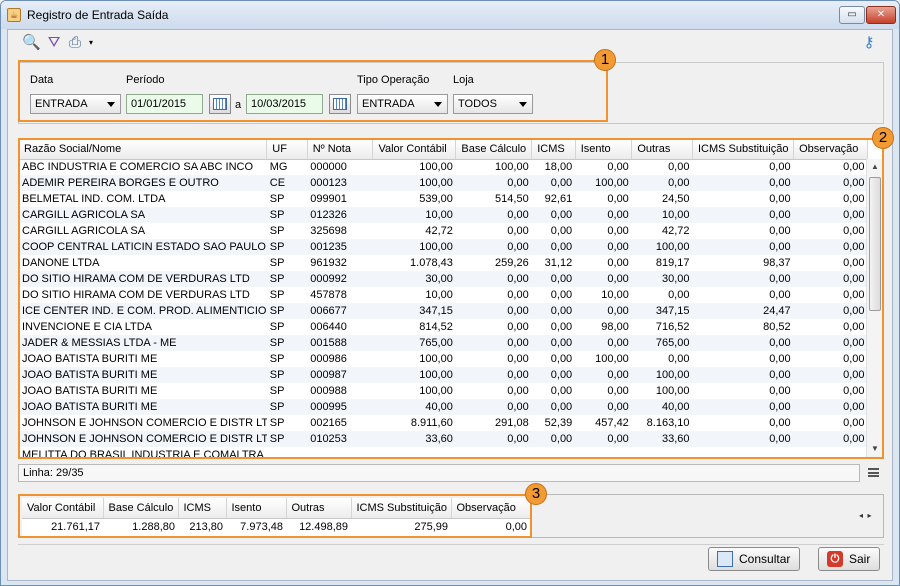 This screenshot has width=900, height=586. I want to click on java-cup-icon: ☕, so click(14, 15).